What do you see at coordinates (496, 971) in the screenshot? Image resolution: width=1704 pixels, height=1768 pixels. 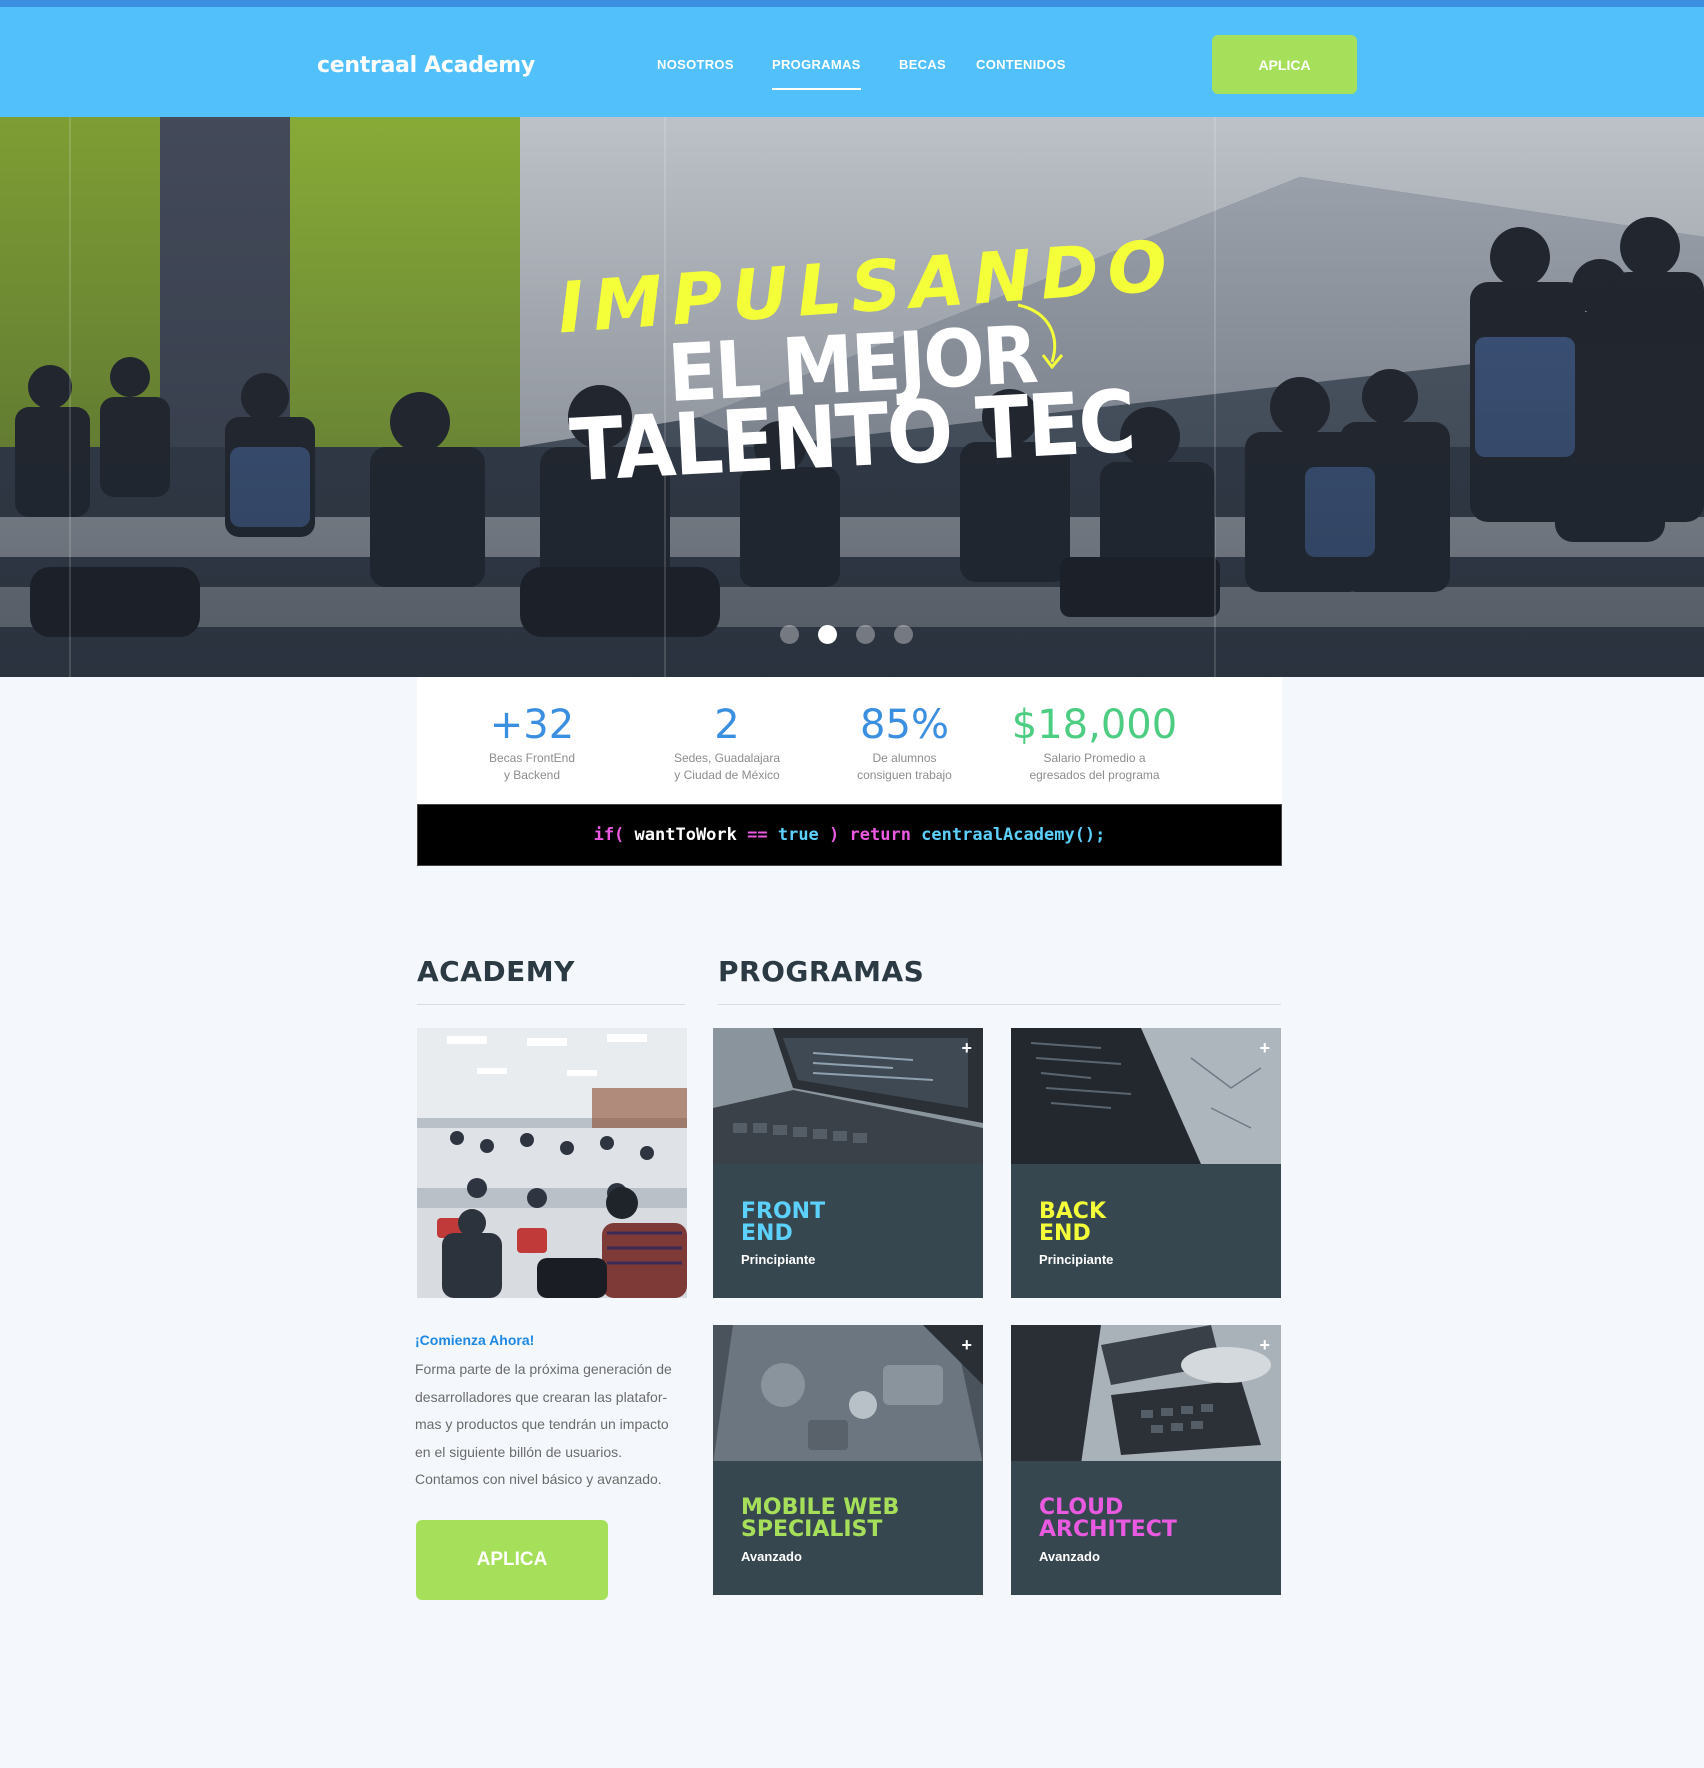 I see `academy-heading: ACADEMY` at bounding box center [496, 971].